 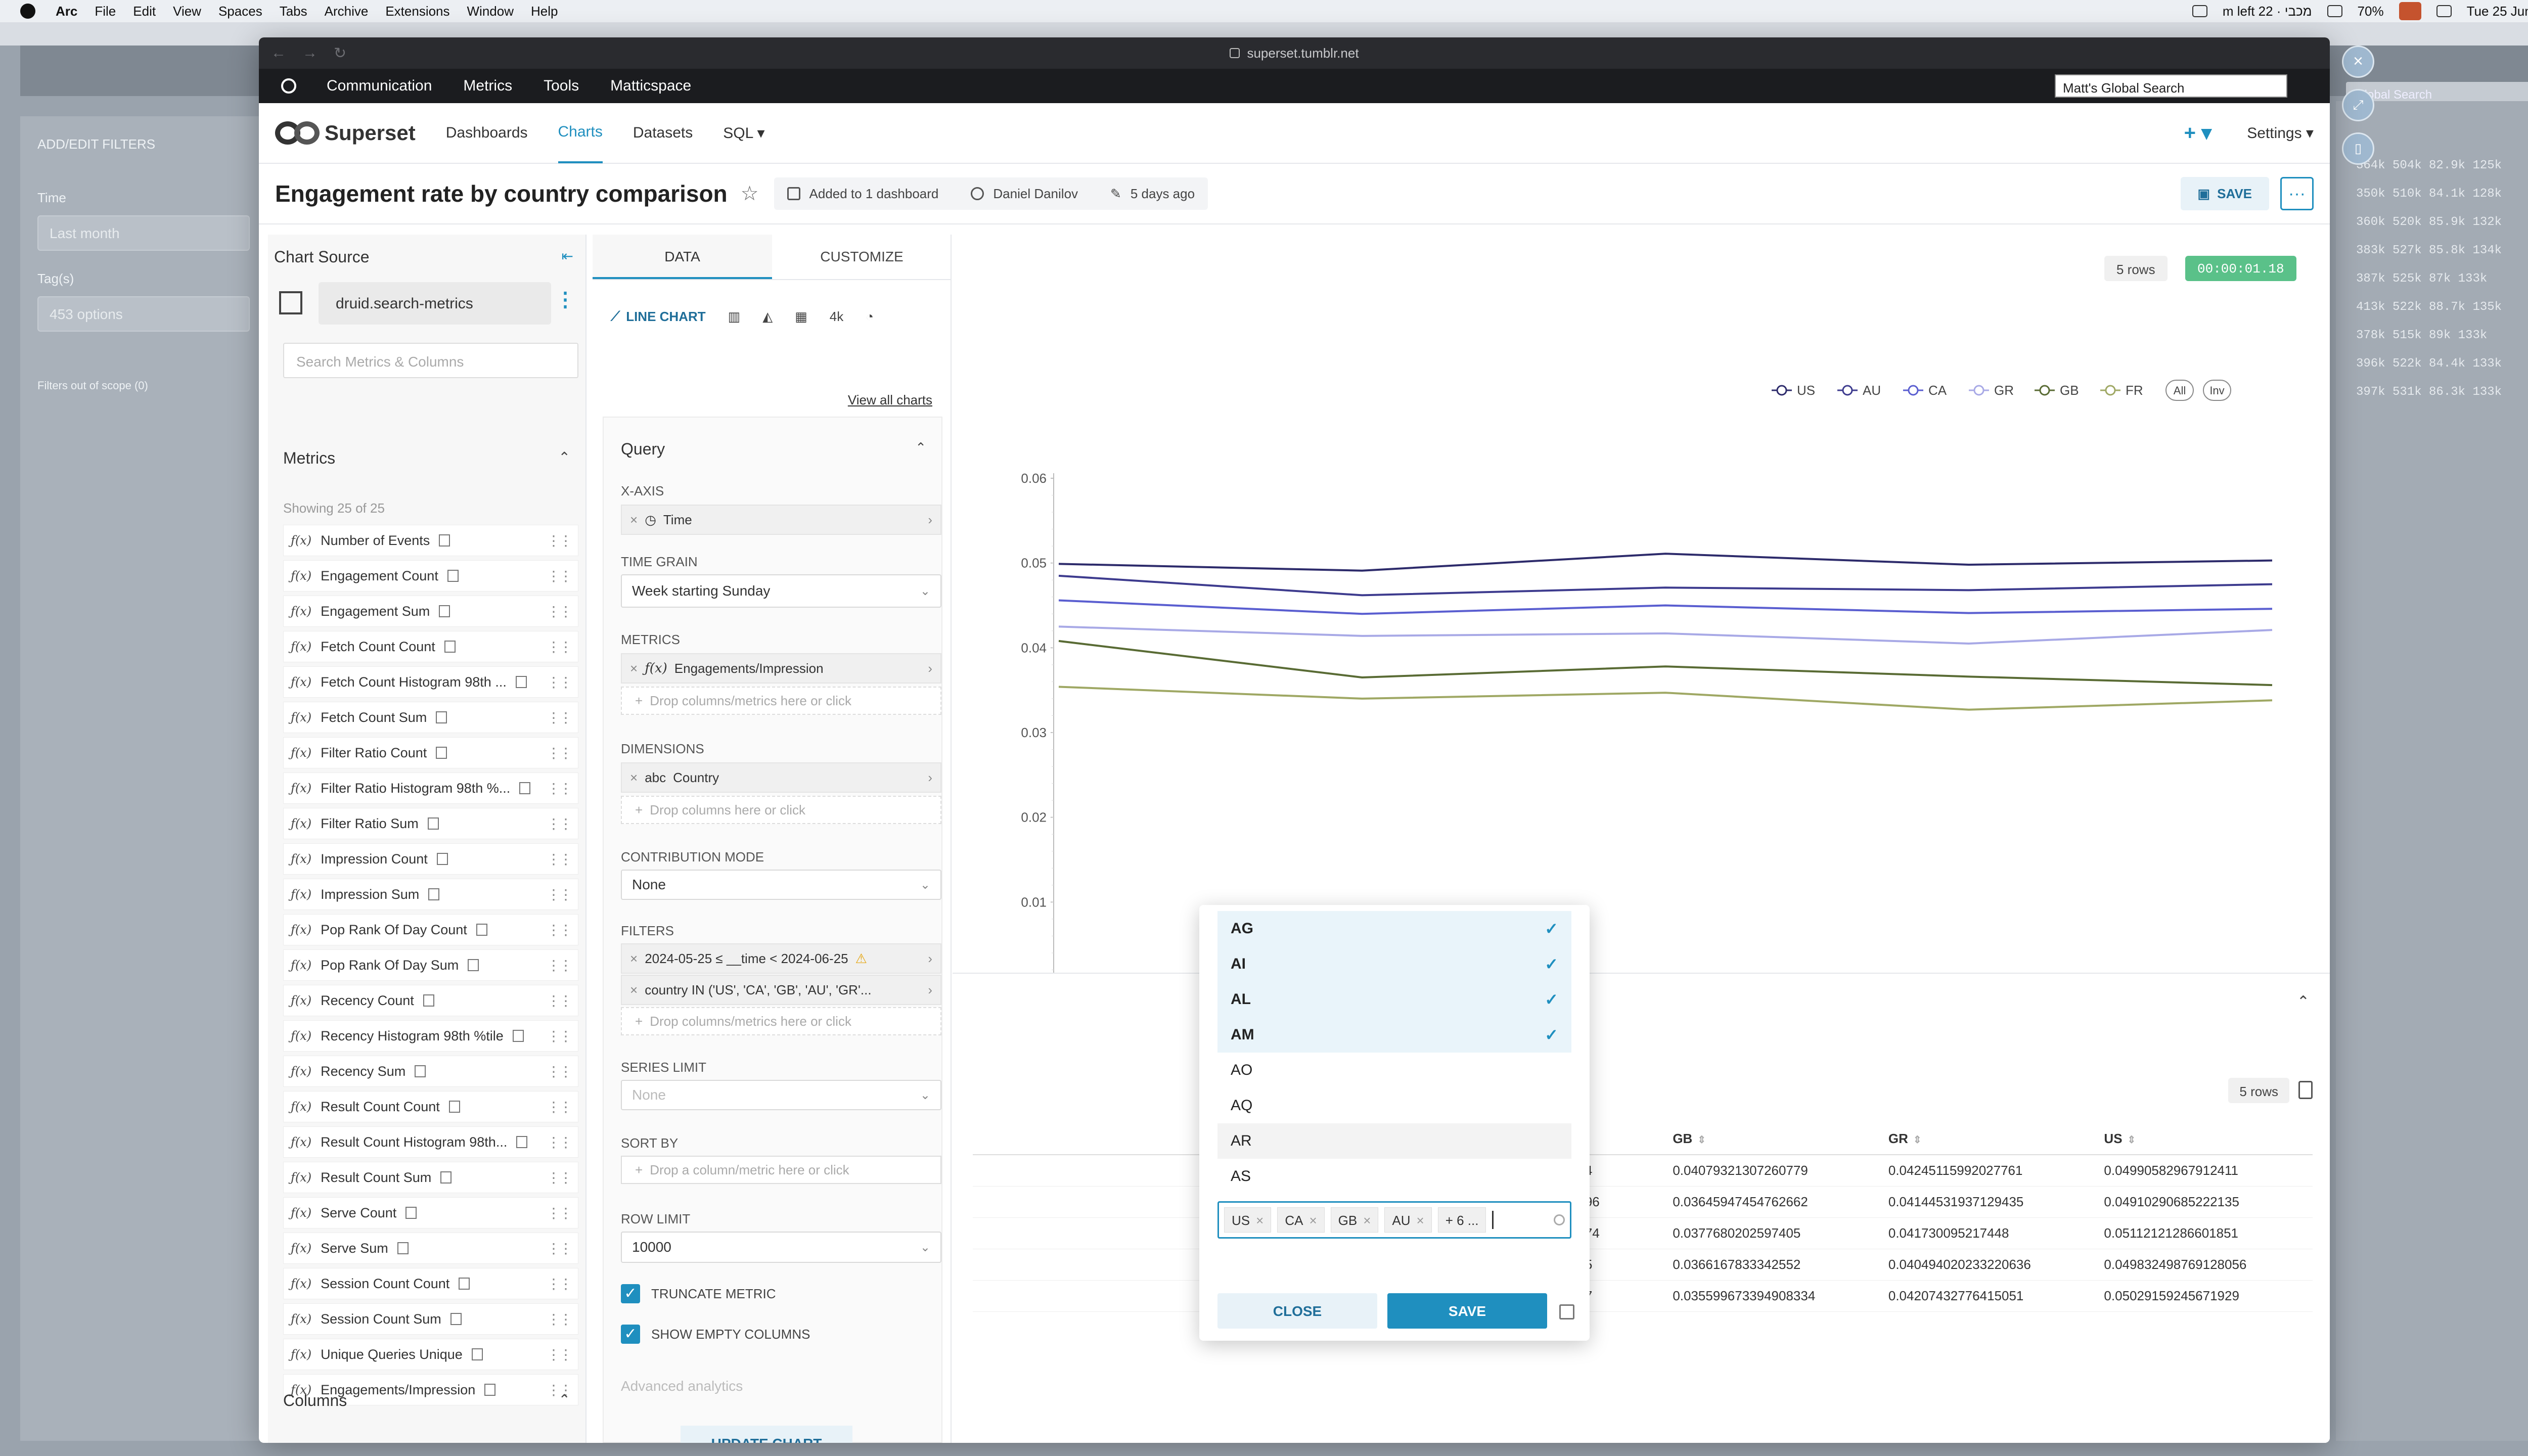 What do you see at coordinates (2297, 193) in the screenshot?
I see `more-options-button: ···` at bounding box center [2297, 193].